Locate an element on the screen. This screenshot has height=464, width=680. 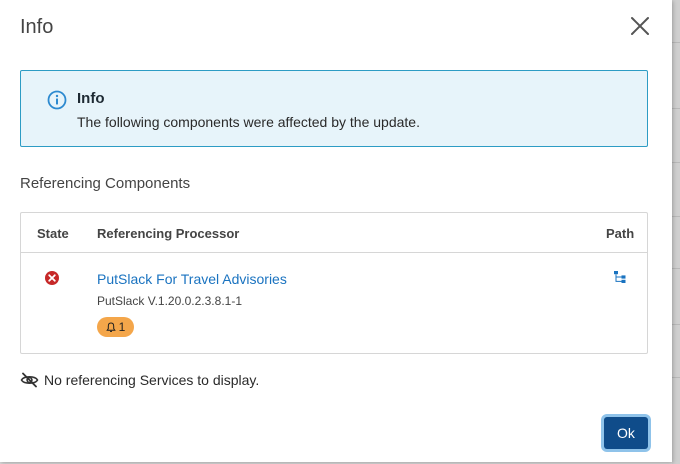
info-circle-icon is located at coordinates (57, 100).